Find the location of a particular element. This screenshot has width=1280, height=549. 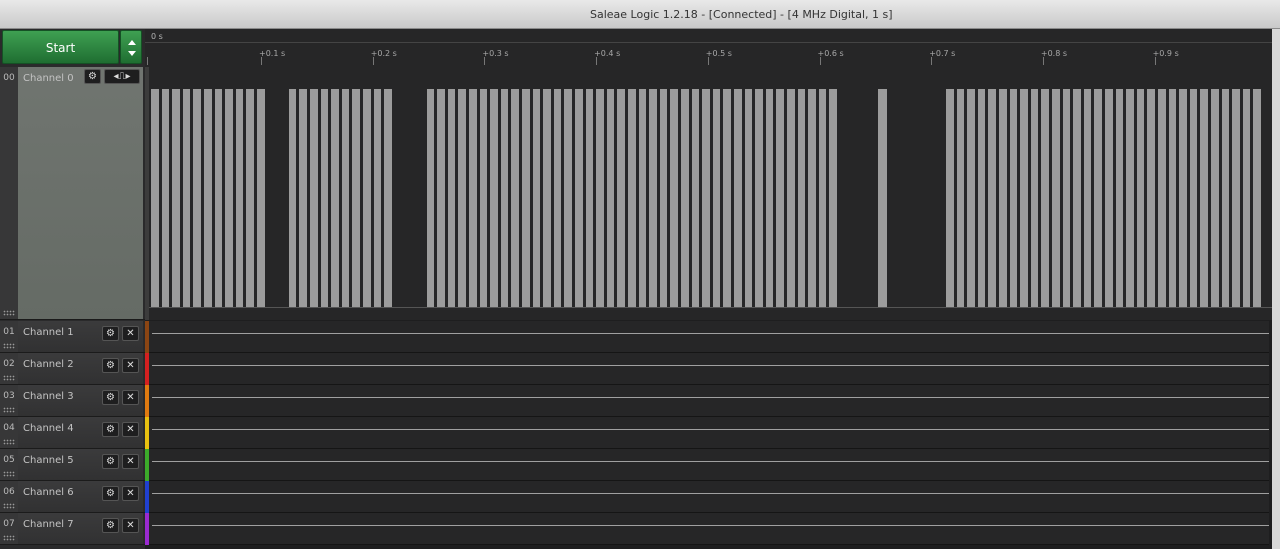

channel-row-2: 02 Channel 2 ⚙ ✕ is located at coordinates (72, 369).